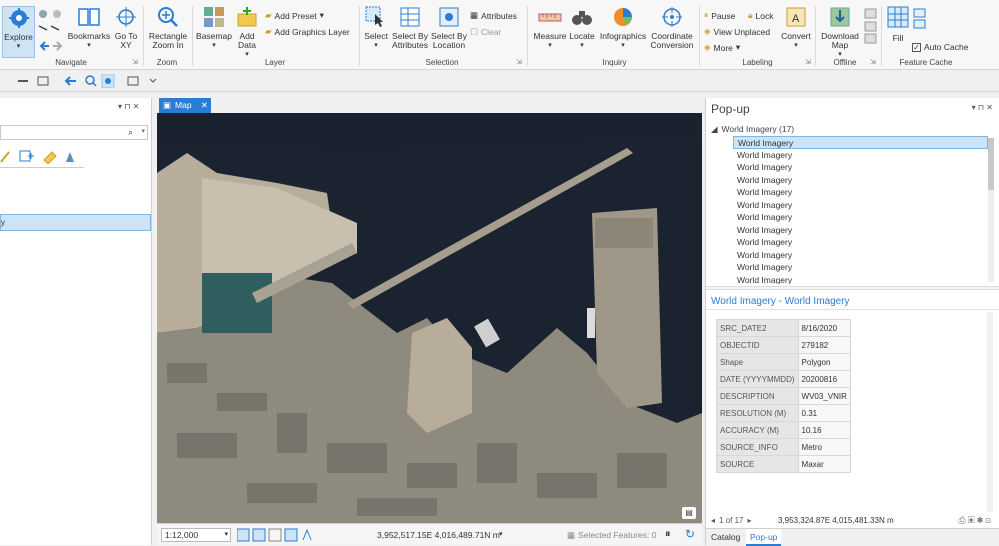 The width and height of the screenshot is (999, 546). I want to click on bookmarks-button: Bookmarks ▾, so click(89, 28).